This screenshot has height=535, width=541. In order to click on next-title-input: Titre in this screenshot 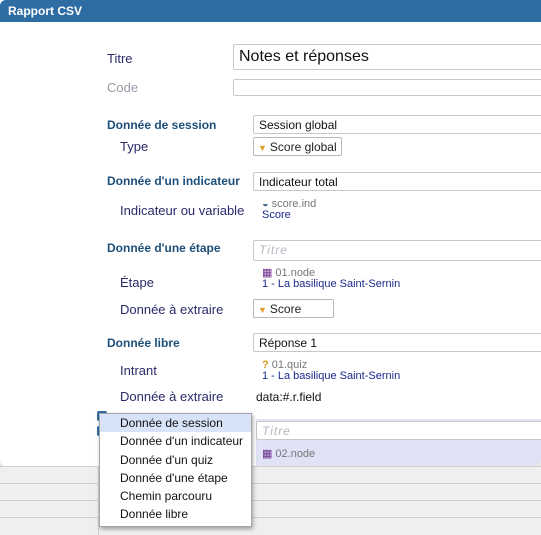, I will do `click(398, 430)`.